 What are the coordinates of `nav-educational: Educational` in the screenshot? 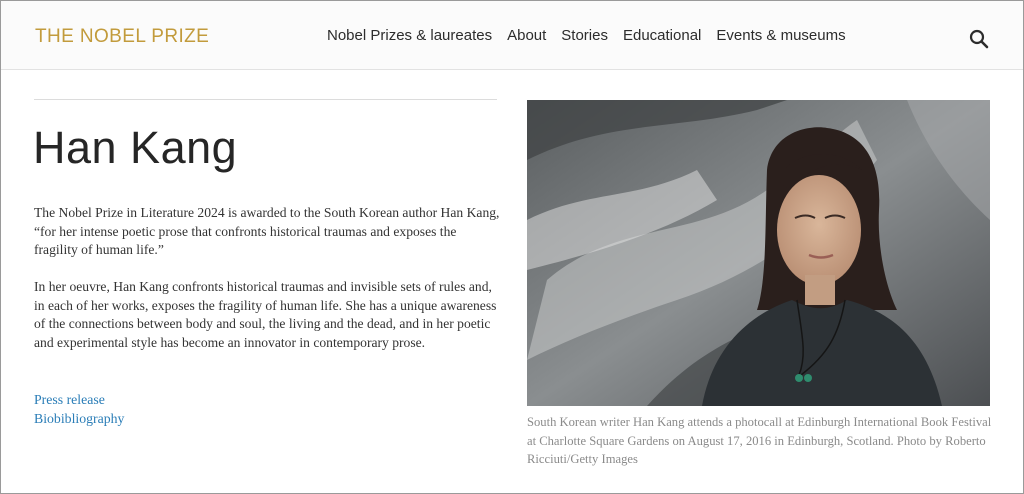 It's located at (662, 35).